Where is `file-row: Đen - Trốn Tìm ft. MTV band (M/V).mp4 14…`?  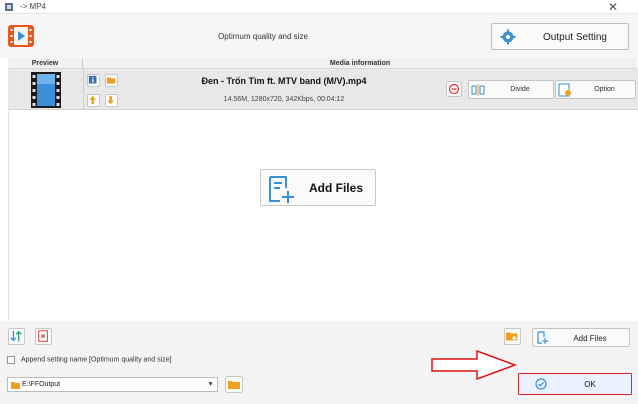 file-row: Đen - Trốn Tìm ft. MTV band (M/V).mp4 14… is located at coordinates (323, 89).